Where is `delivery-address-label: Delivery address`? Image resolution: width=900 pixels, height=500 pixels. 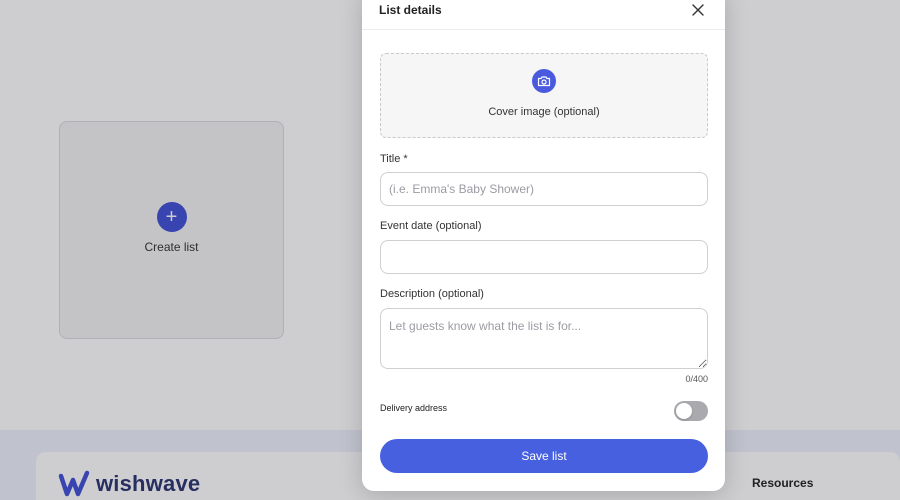 delivery-address-label: Delivery address is located at coordinates (414, 408).